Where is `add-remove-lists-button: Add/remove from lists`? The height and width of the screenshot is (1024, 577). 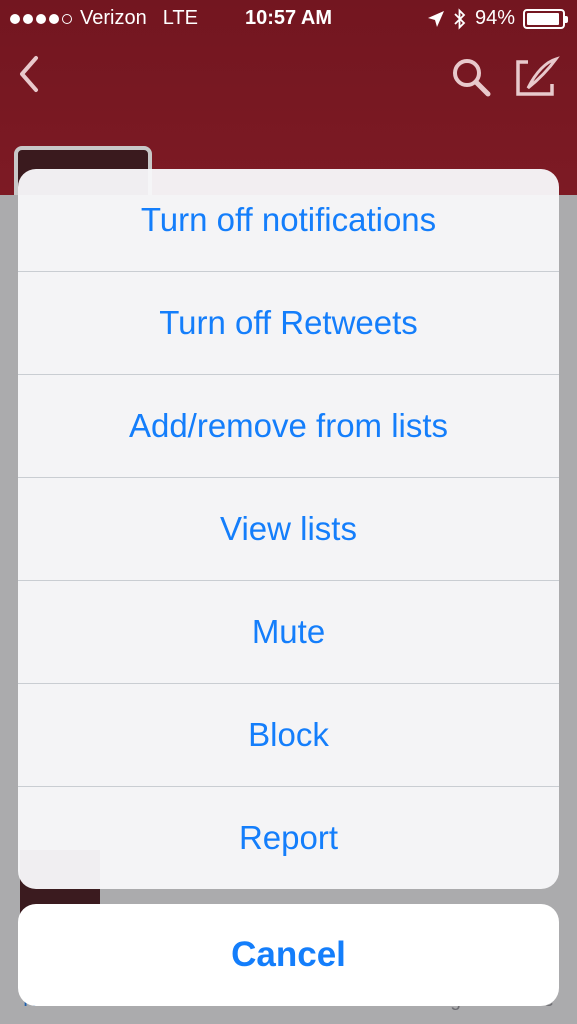 add-remove-lists-button: Add/remove from lists is located at coordinates (288, 426).